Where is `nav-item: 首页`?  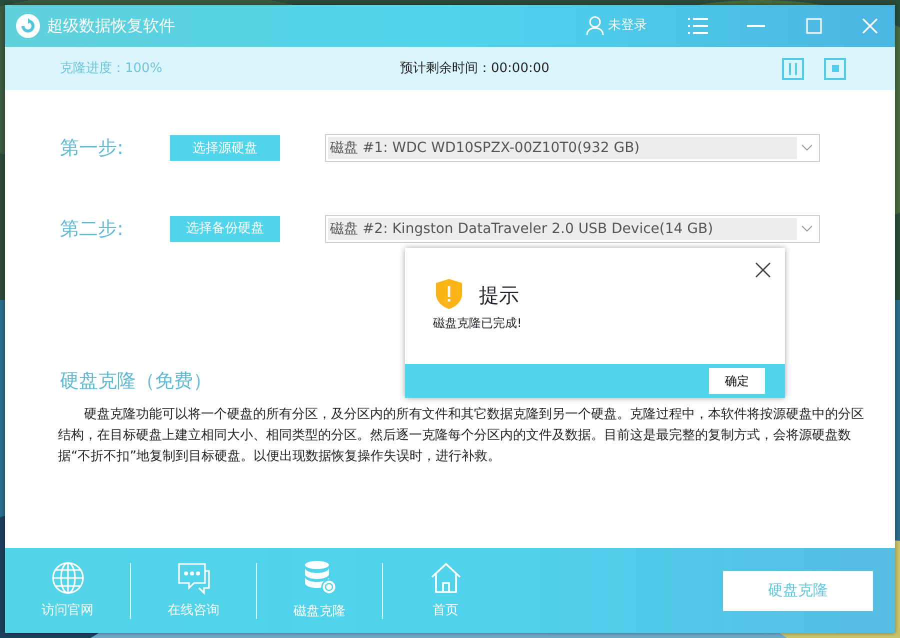
nav-item: 首页 is located at coordinates (445, 590).